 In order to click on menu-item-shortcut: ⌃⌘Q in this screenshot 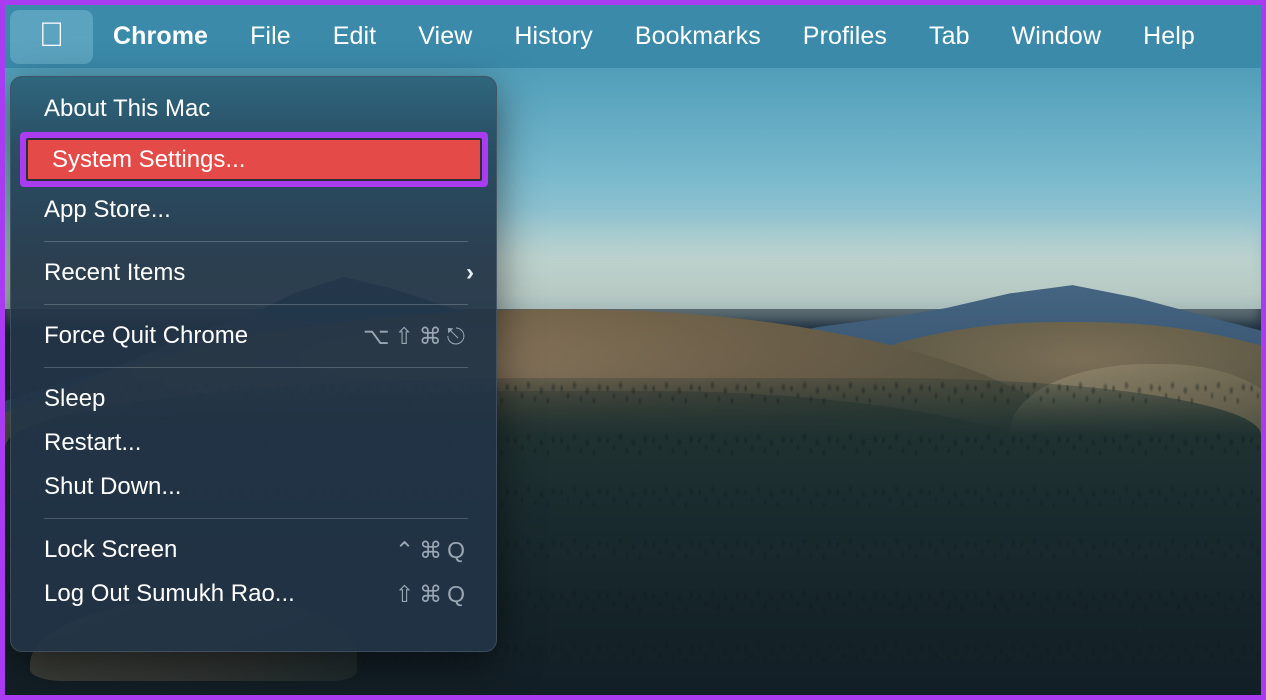, I will do `click(432, 549)`.